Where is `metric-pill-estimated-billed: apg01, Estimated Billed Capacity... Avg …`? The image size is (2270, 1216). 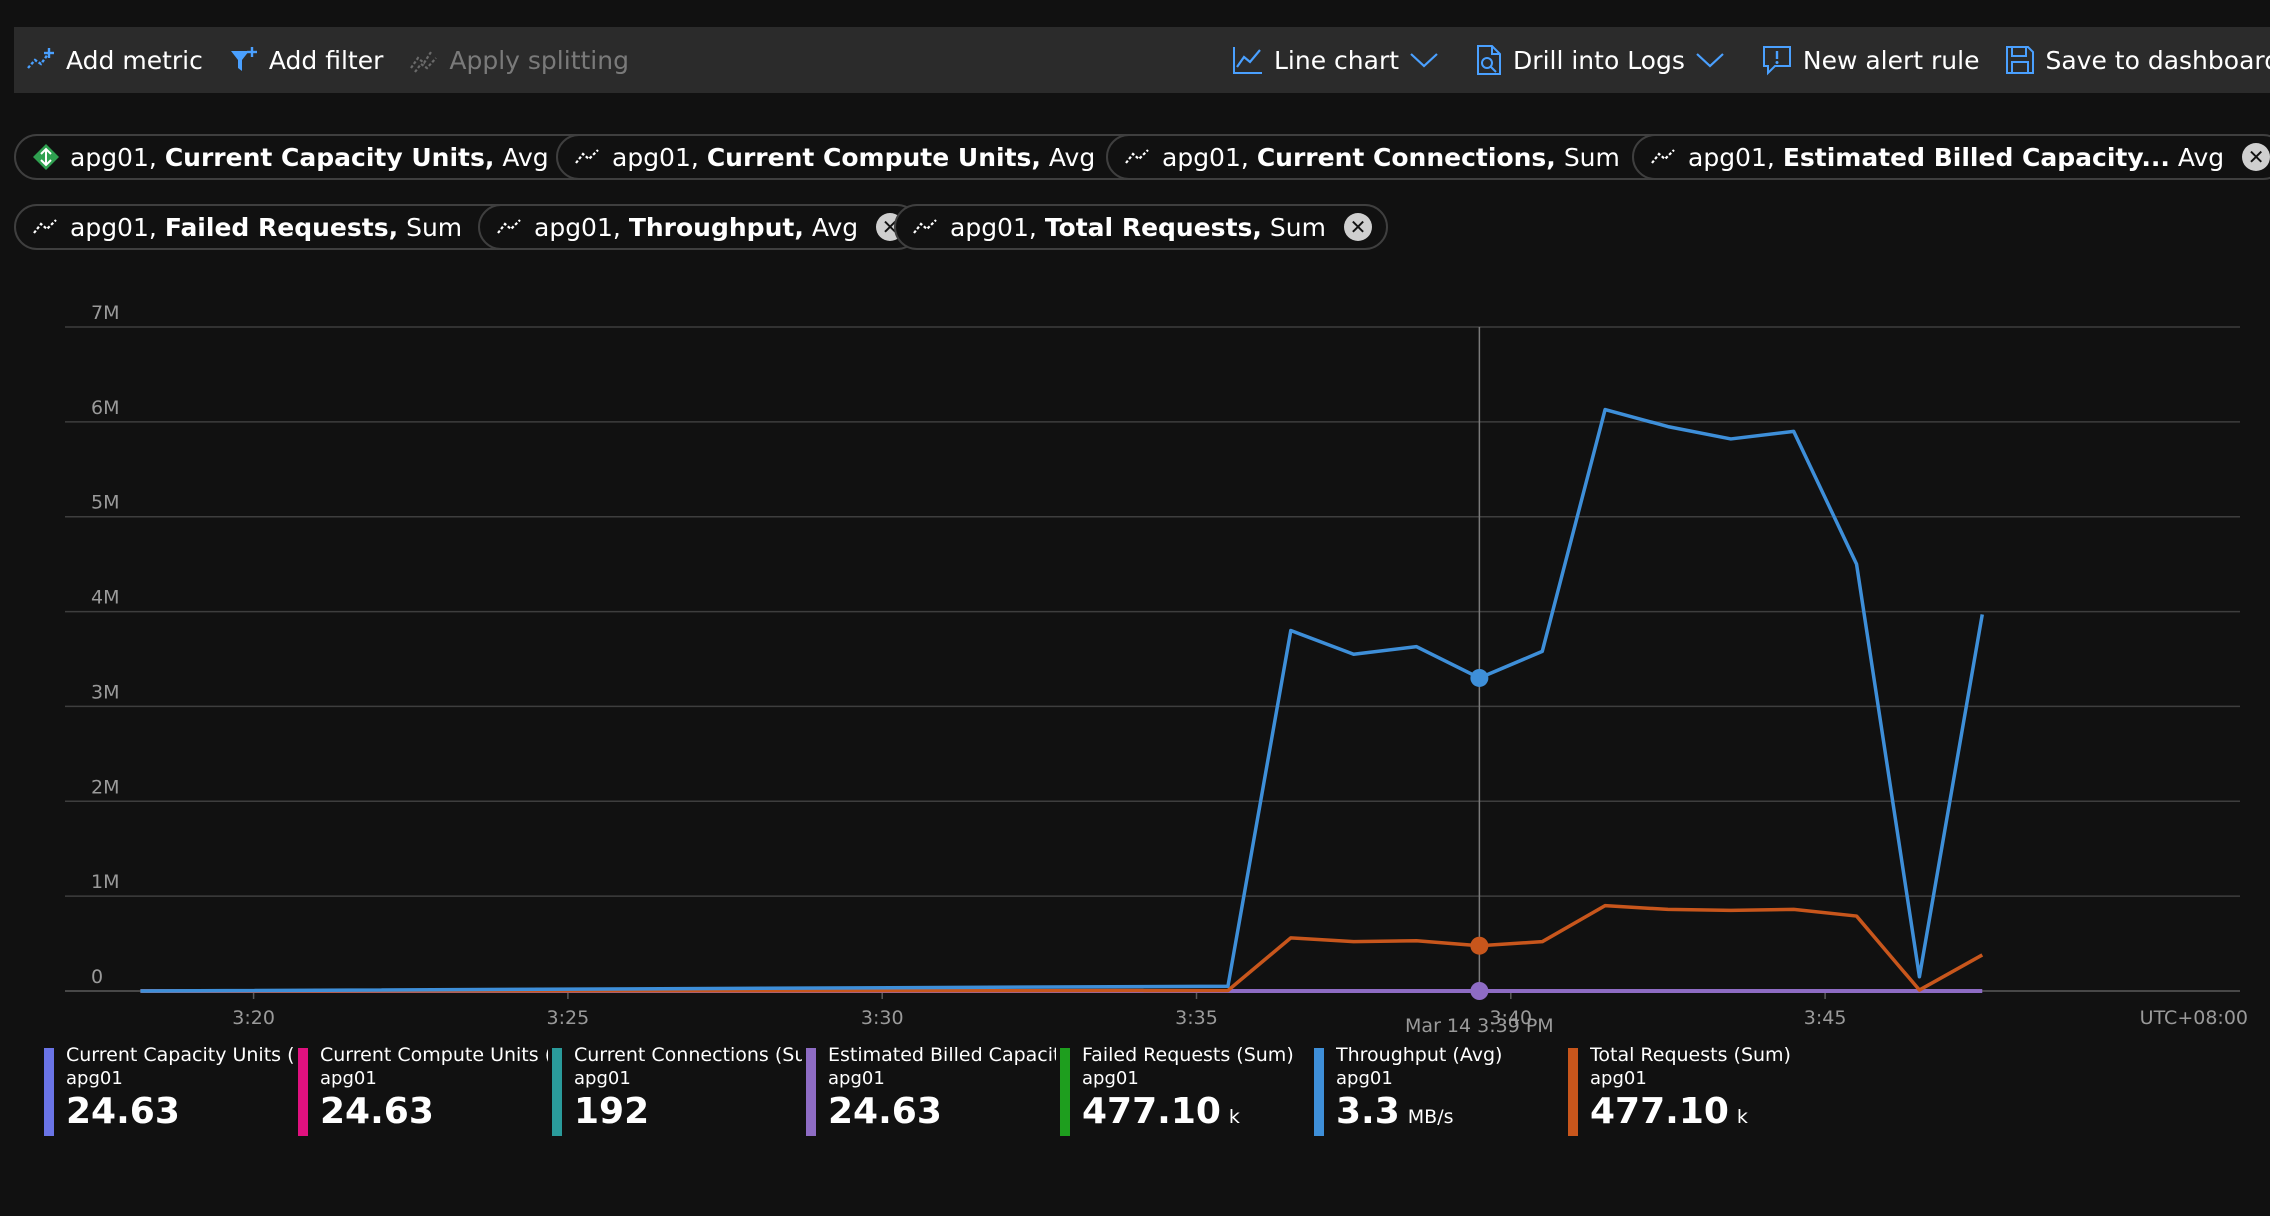 metric-pill-estimated-billed: apg01, Estimated Billed Capacity... Avg … is located at coordinates (1951, 157).